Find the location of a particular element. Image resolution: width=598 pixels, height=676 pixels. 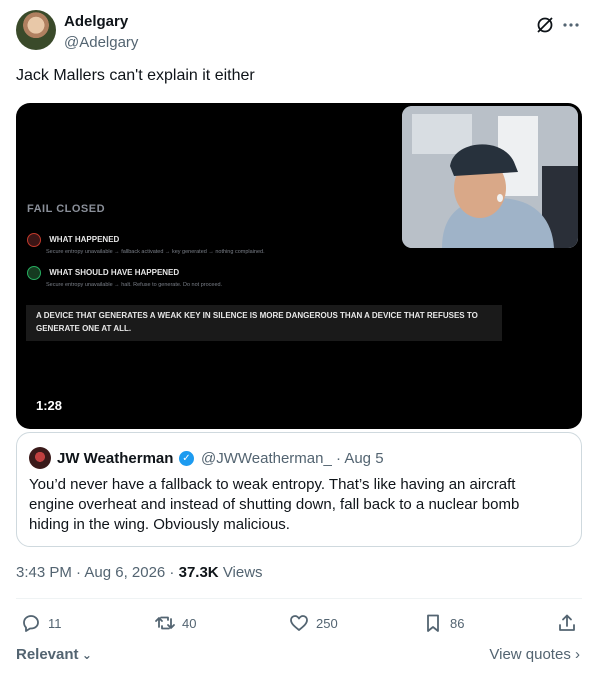

bookmark-icon is located at coordinates (433, 623).